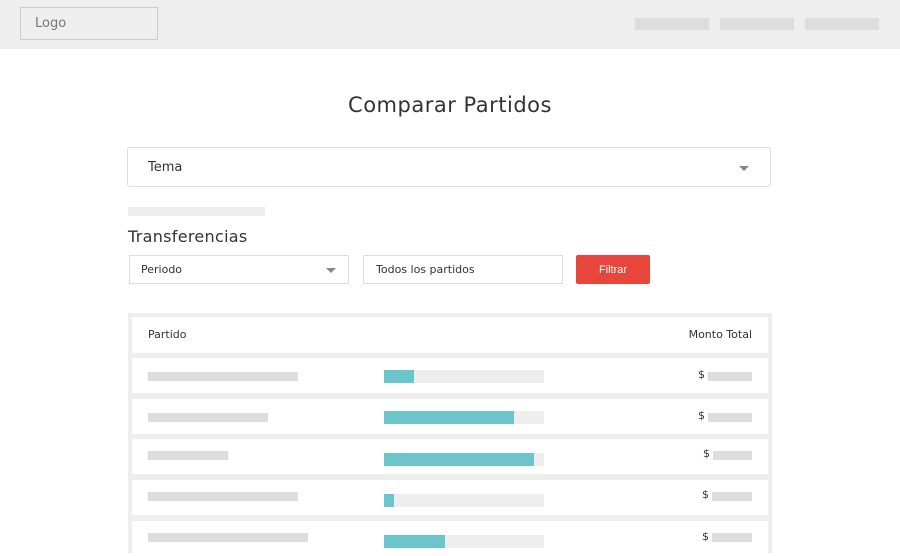  Describe the element at coordinates (425, 269) in the screenshot. I see `party-filter-value: Todos los partidos` at that location.